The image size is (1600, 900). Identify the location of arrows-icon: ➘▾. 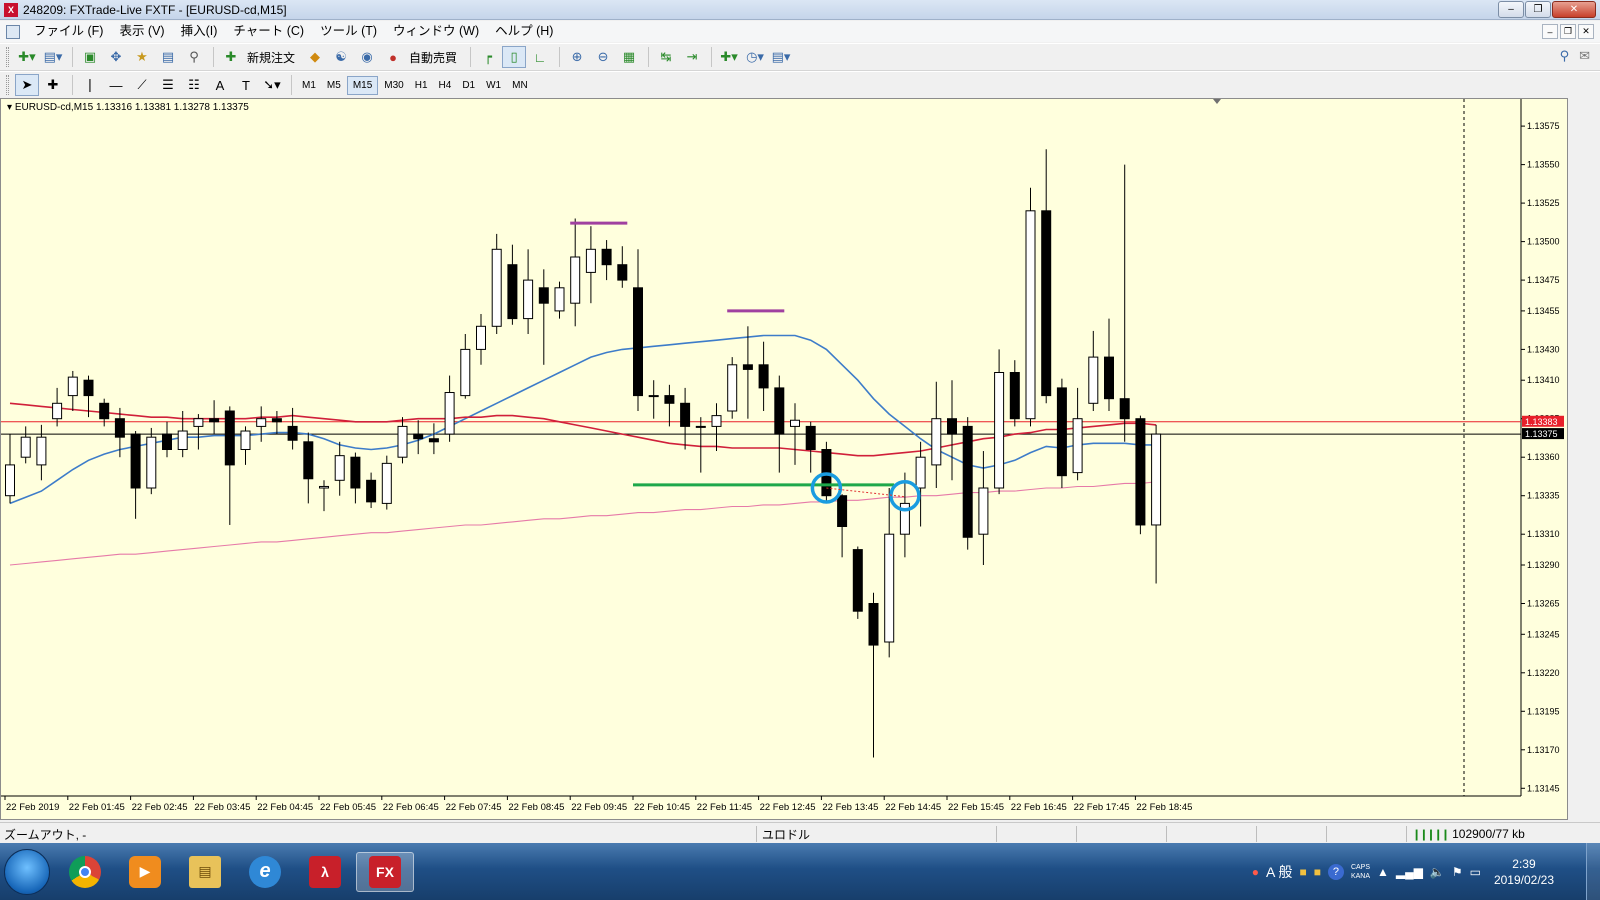
(272, 85).